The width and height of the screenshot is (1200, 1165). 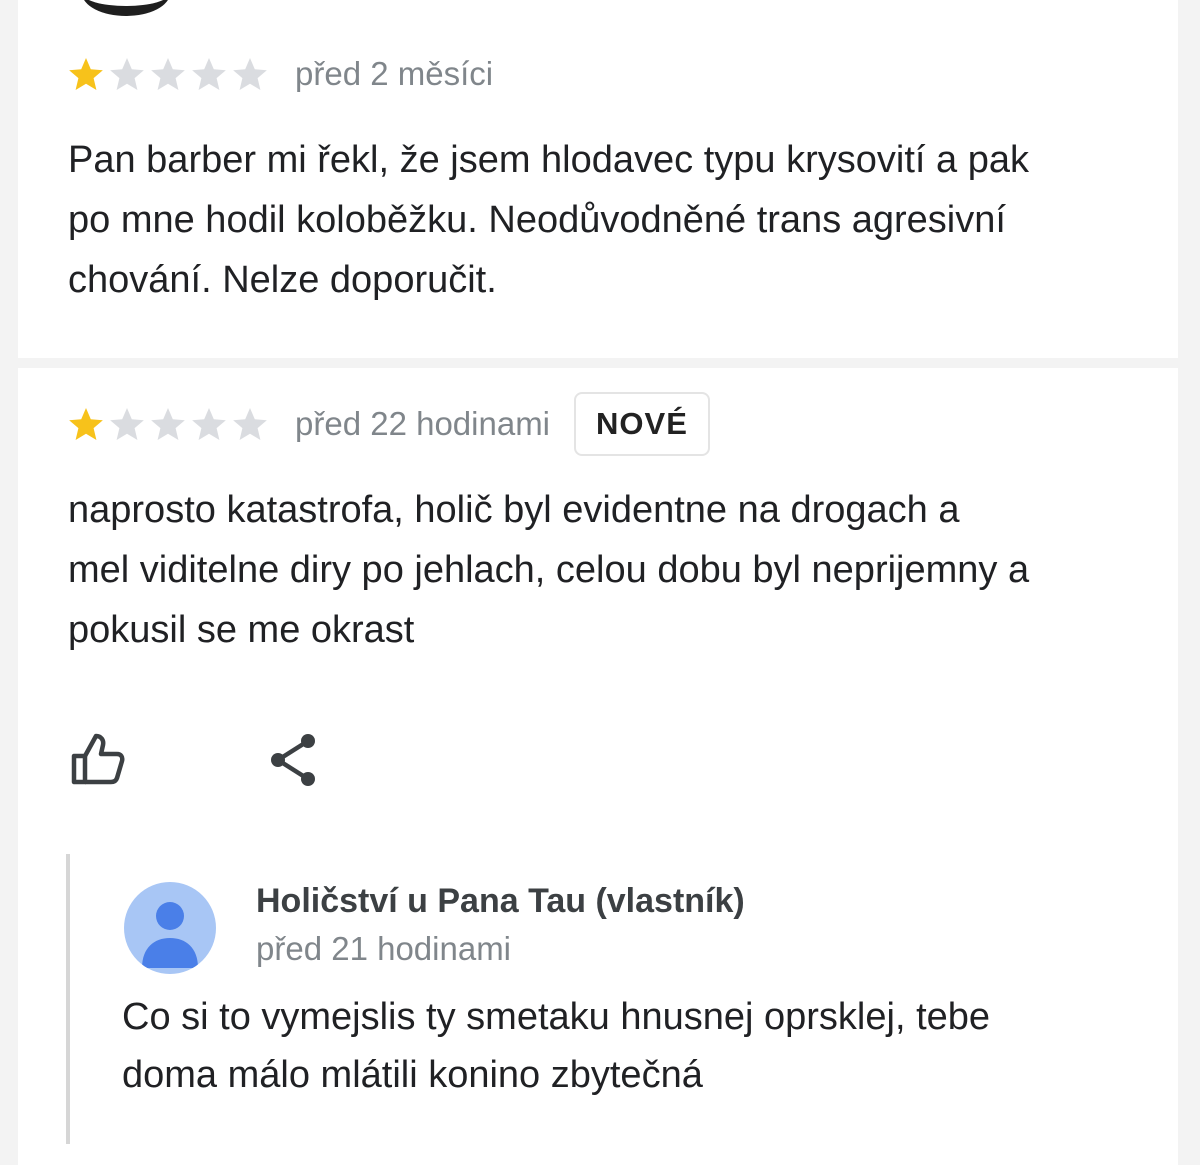 I want to click on review-1-rating-row: před 2 měsíci, so click(x=279, y=74).